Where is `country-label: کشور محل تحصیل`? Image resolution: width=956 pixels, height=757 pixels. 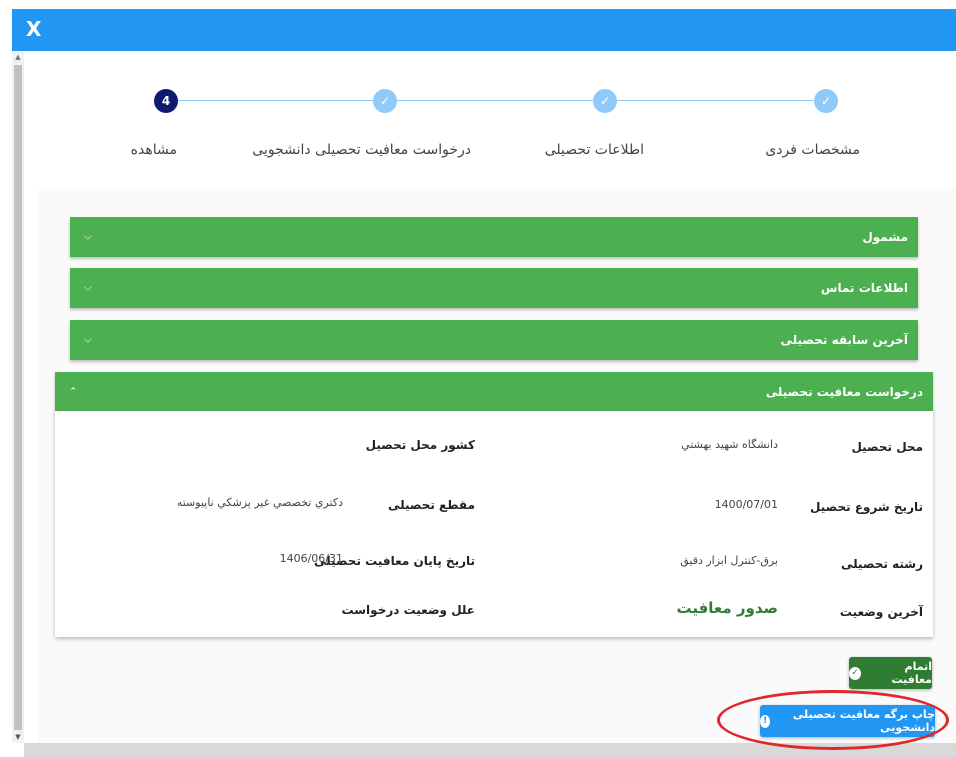 country-label: کشور محل تحصیل is located at coordinates (420, 445).